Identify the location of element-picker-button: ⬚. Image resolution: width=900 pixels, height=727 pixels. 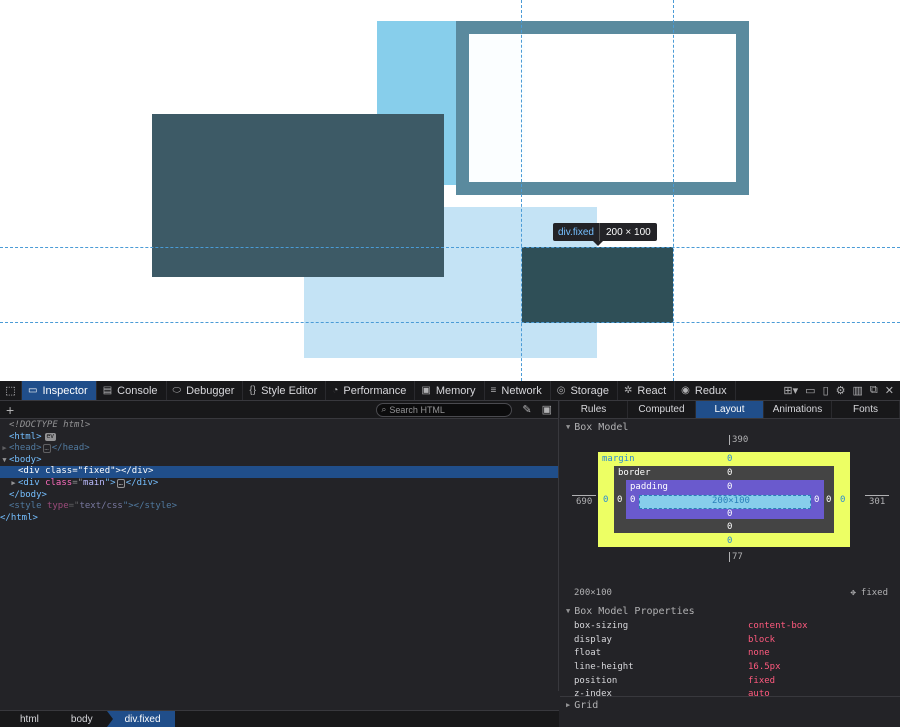
(11, 390).